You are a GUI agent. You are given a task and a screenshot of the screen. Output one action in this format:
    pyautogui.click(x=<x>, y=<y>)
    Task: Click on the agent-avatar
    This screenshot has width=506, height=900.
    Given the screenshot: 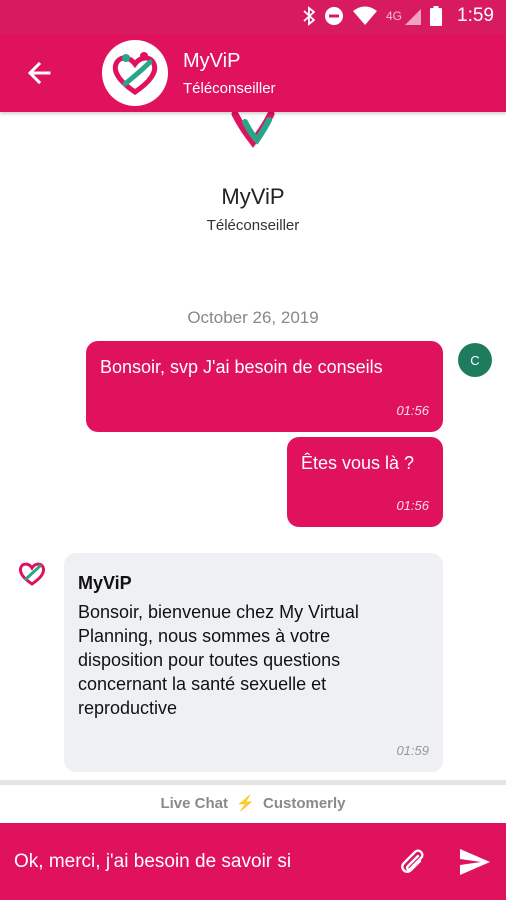 What is the action you would take?
    pyautogui.click(x=135, y=73)
    